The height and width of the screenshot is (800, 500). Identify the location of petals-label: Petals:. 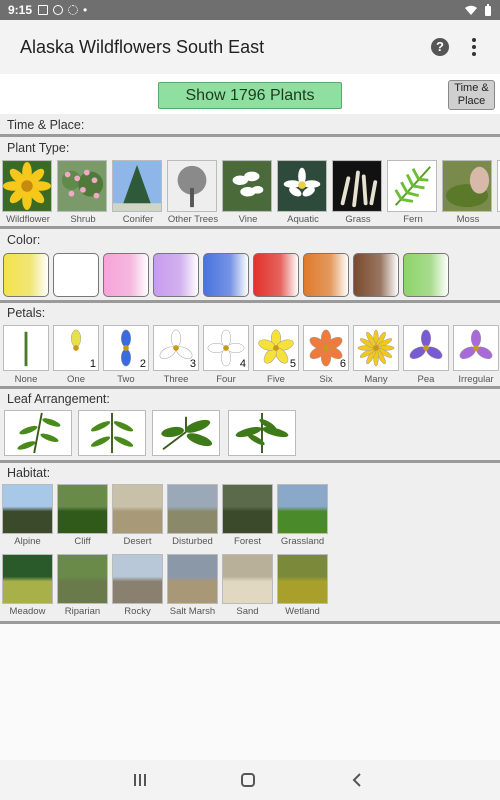
(26, 313).